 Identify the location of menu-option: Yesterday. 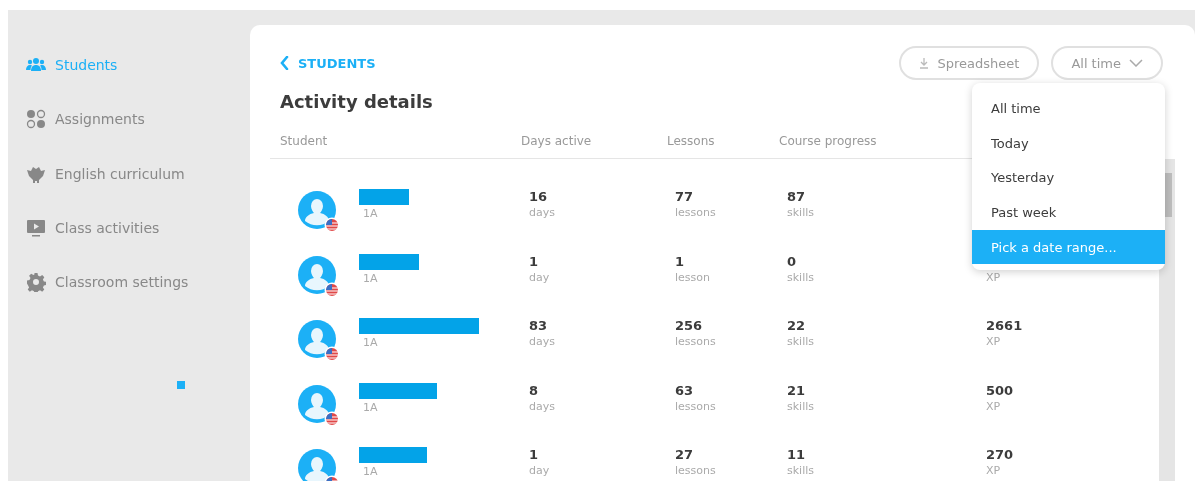
(1068, 178).